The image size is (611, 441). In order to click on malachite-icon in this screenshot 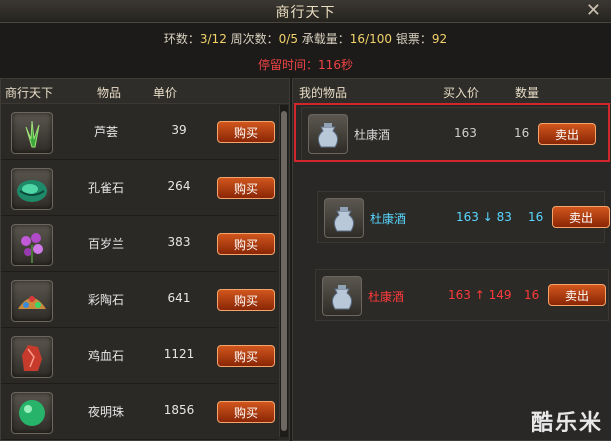, I will do `click(32, 189)`.